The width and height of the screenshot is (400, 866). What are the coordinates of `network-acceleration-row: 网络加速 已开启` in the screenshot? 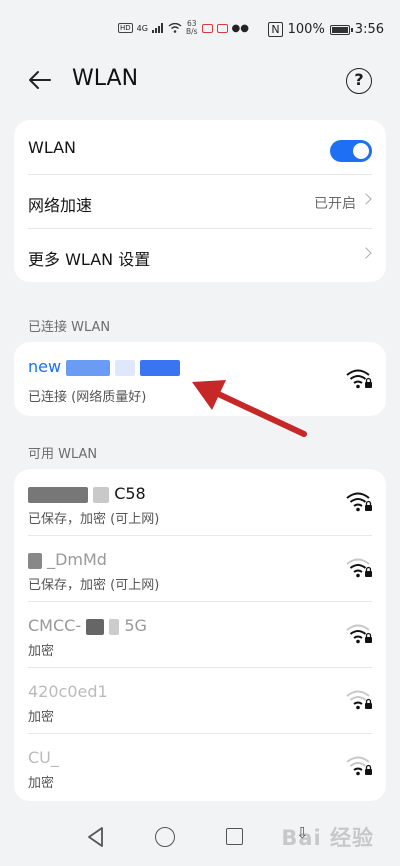 It's located at (200, 201).